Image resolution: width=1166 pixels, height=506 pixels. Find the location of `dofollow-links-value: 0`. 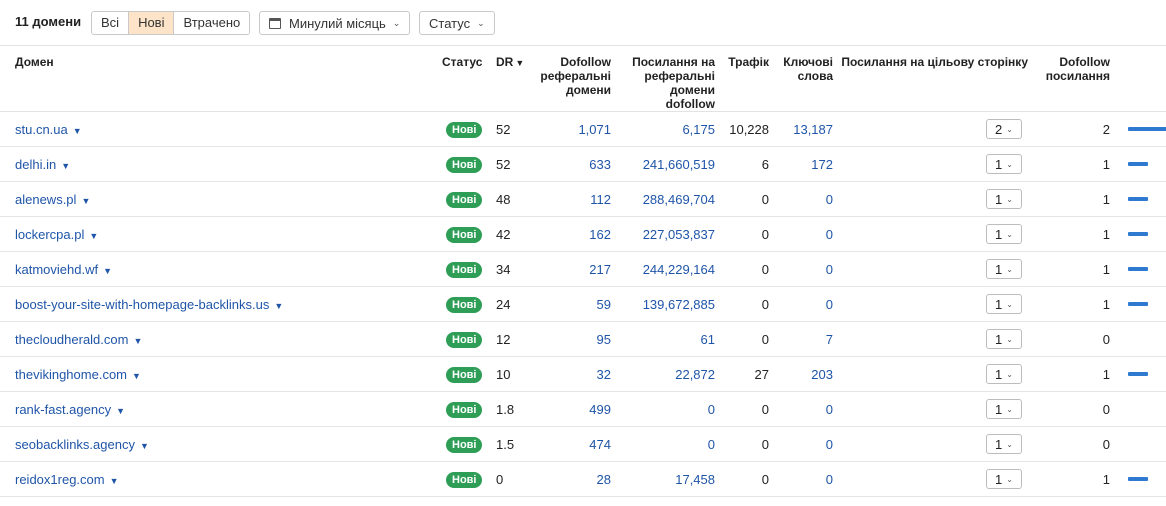

dofollow-links-value: 0 is located at coordinates (1106, 444).